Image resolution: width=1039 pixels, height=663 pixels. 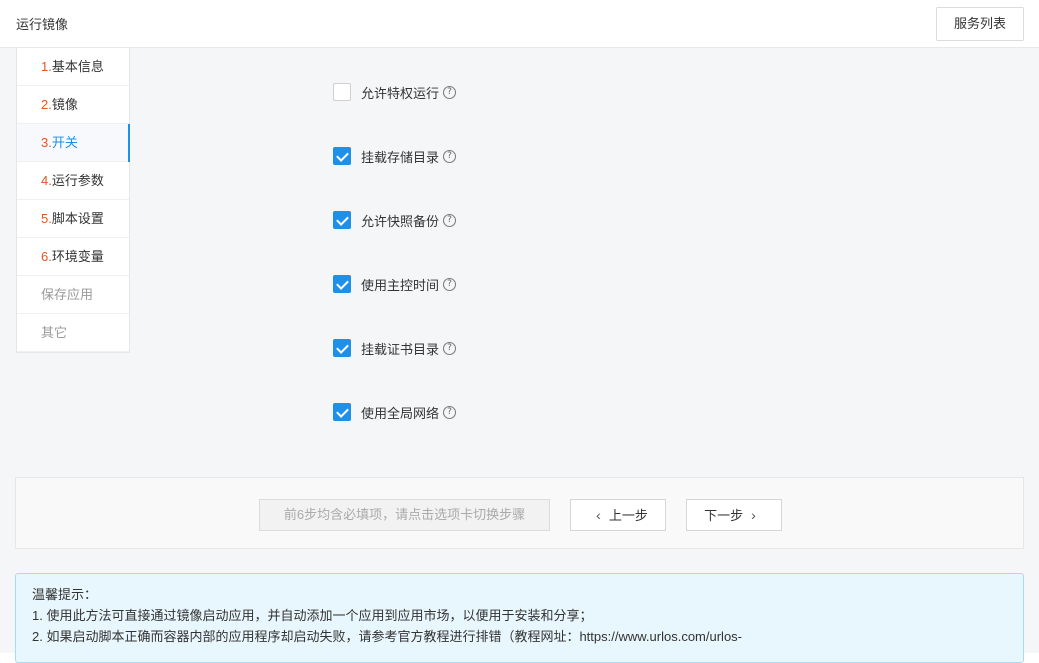 I want to click on sidebar-item-label: 开关, so click(x=64, y=142).